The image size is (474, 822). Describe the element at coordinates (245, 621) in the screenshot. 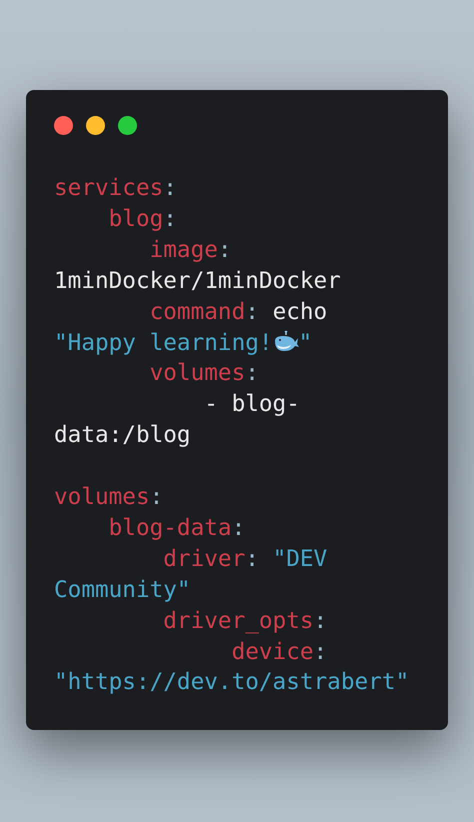

I see `code-line: driver_opts:` at that location.